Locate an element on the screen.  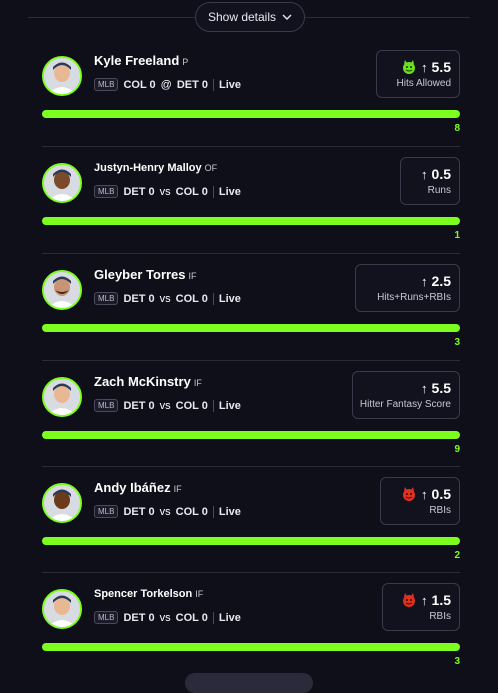
stat-type: Hits Allowed is located at coordinates (423, 83).